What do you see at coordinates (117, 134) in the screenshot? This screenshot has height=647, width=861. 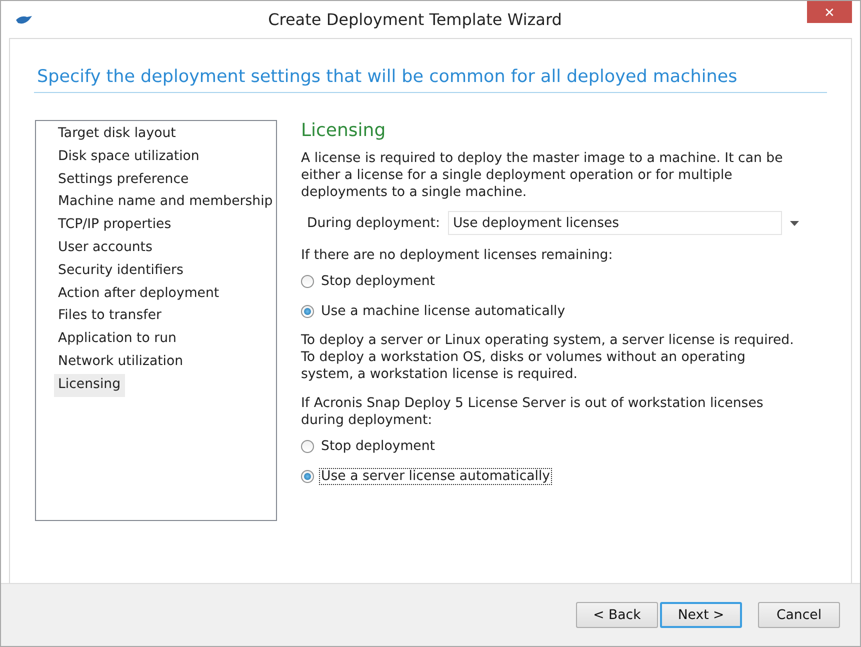 I see `step-item: Target disk layout` at bounding box center [117, 134].